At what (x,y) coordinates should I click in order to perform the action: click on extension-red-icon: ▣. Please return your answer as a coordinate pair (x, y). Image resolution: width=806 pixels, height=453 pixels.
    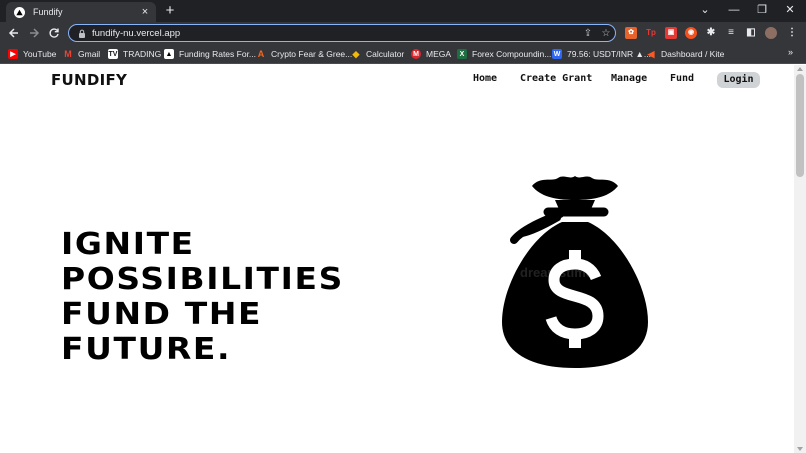
    Looking at the image, I should click on (671, 33).